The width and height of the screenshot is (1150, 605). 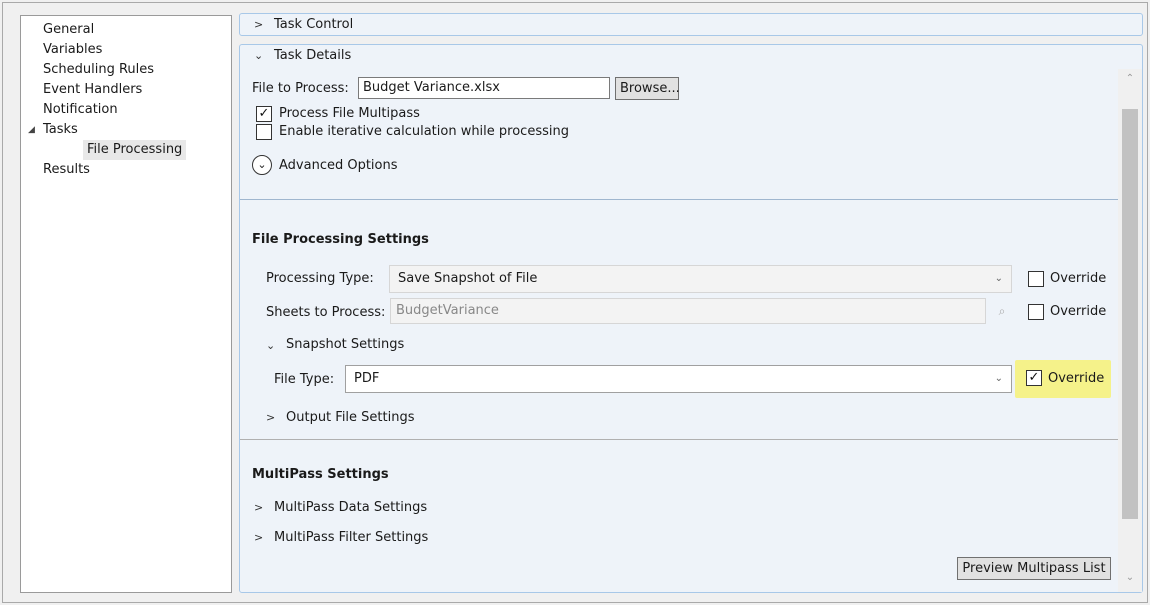 What do you see at coordinates (326, 312) in the screenshot?
I see `sheets-to-process-label: Sheets to Process:` at bounding box center [326, 312].